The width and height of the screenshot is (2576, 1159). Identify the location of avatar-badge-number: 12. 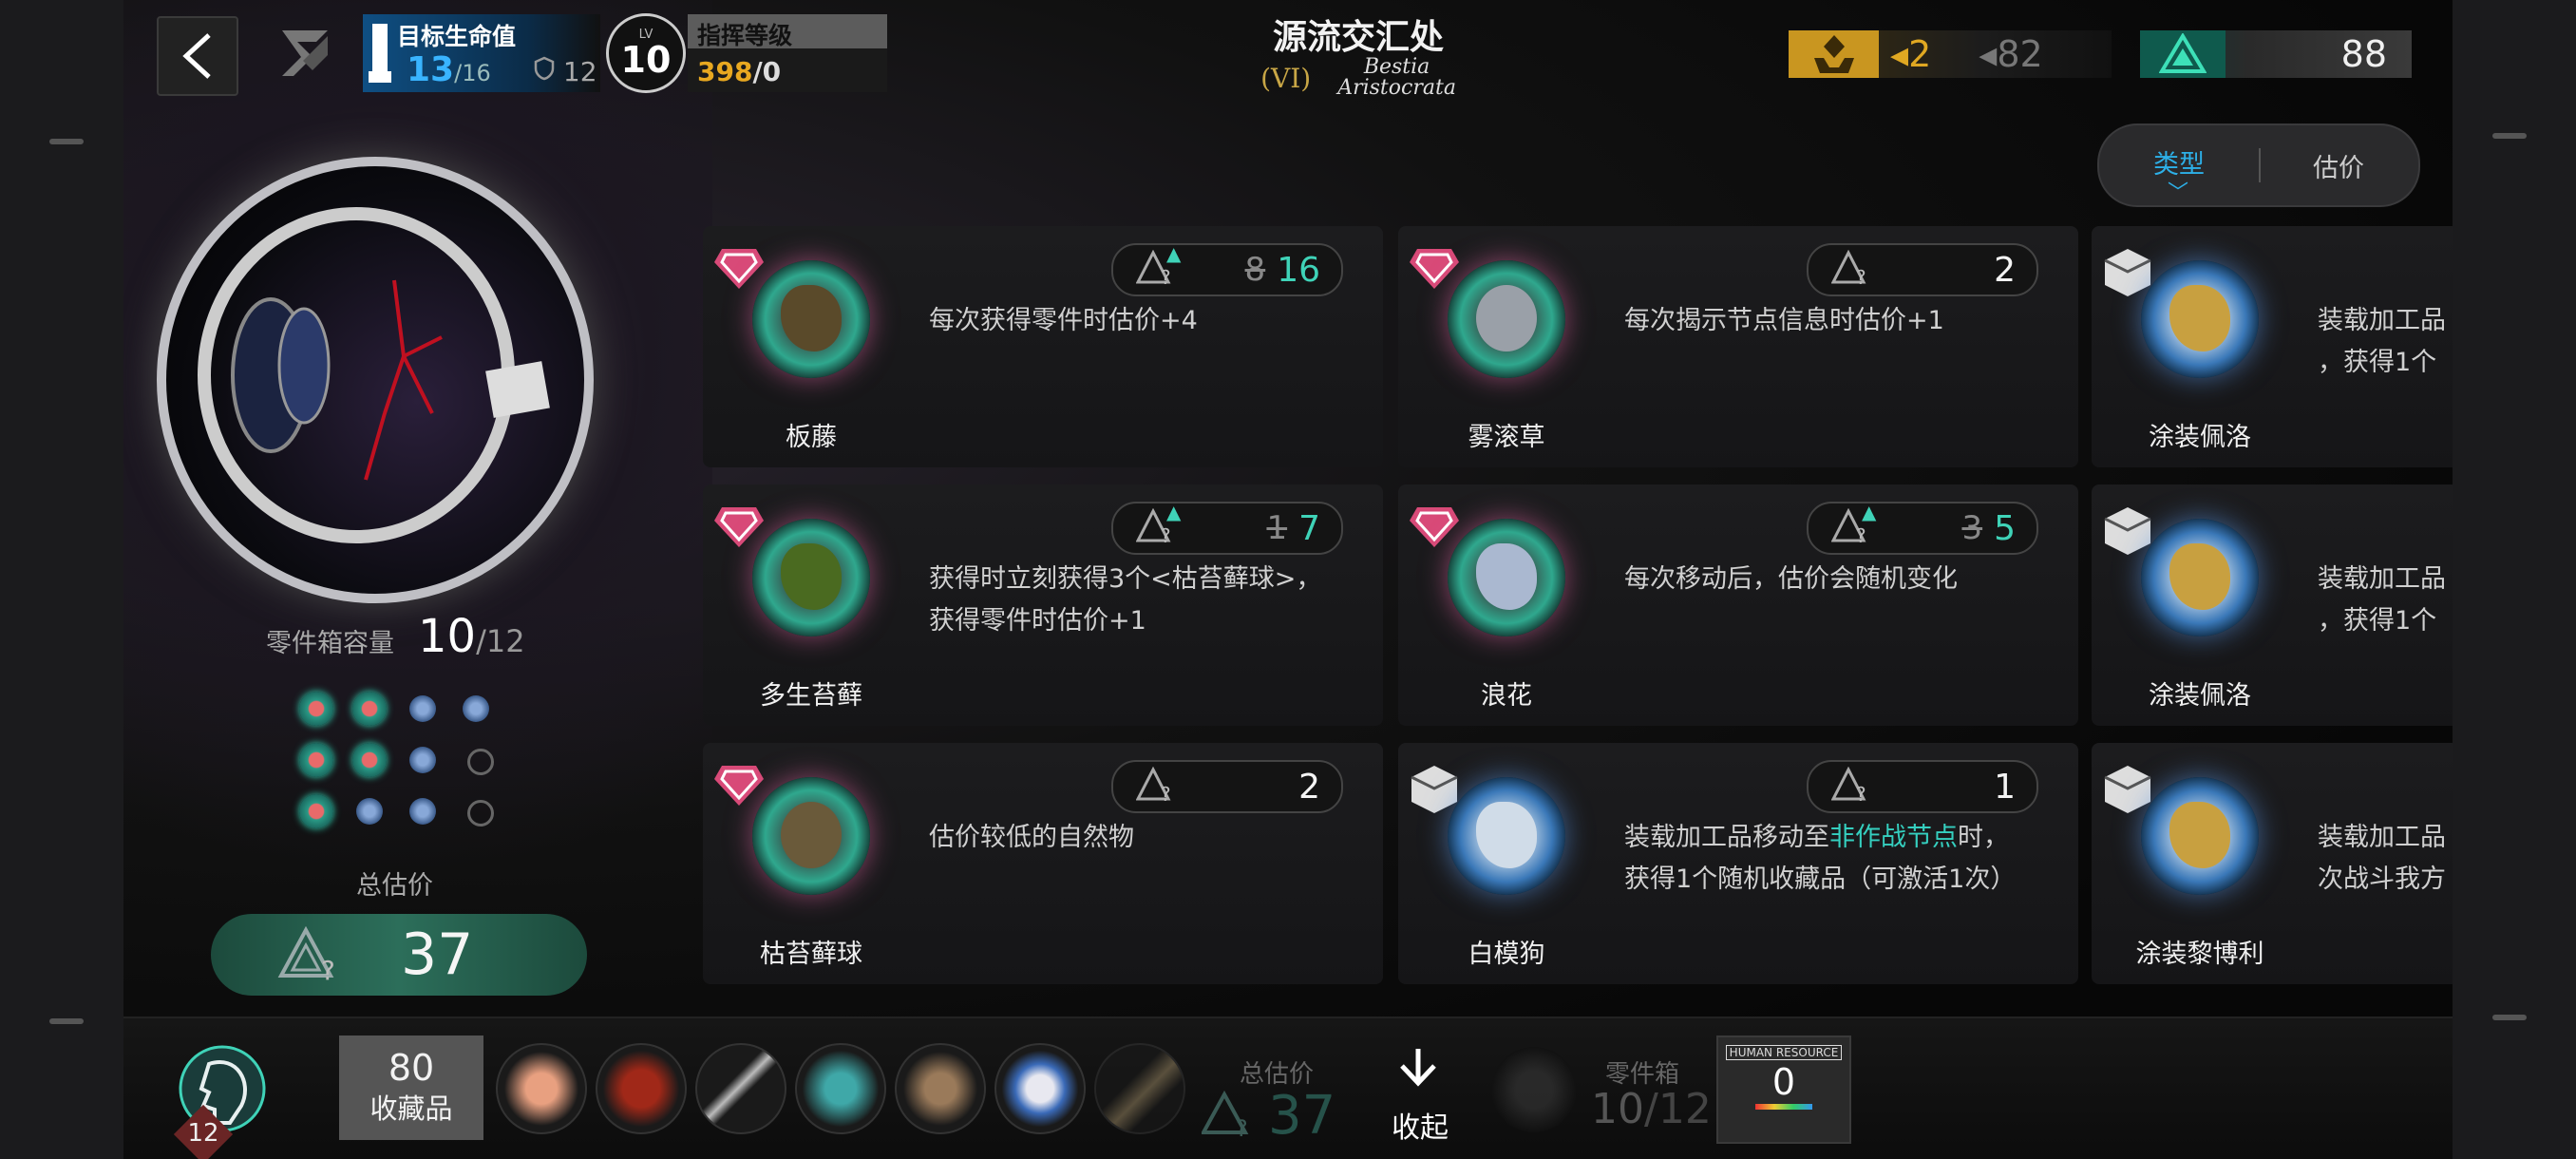
(203, 1133).